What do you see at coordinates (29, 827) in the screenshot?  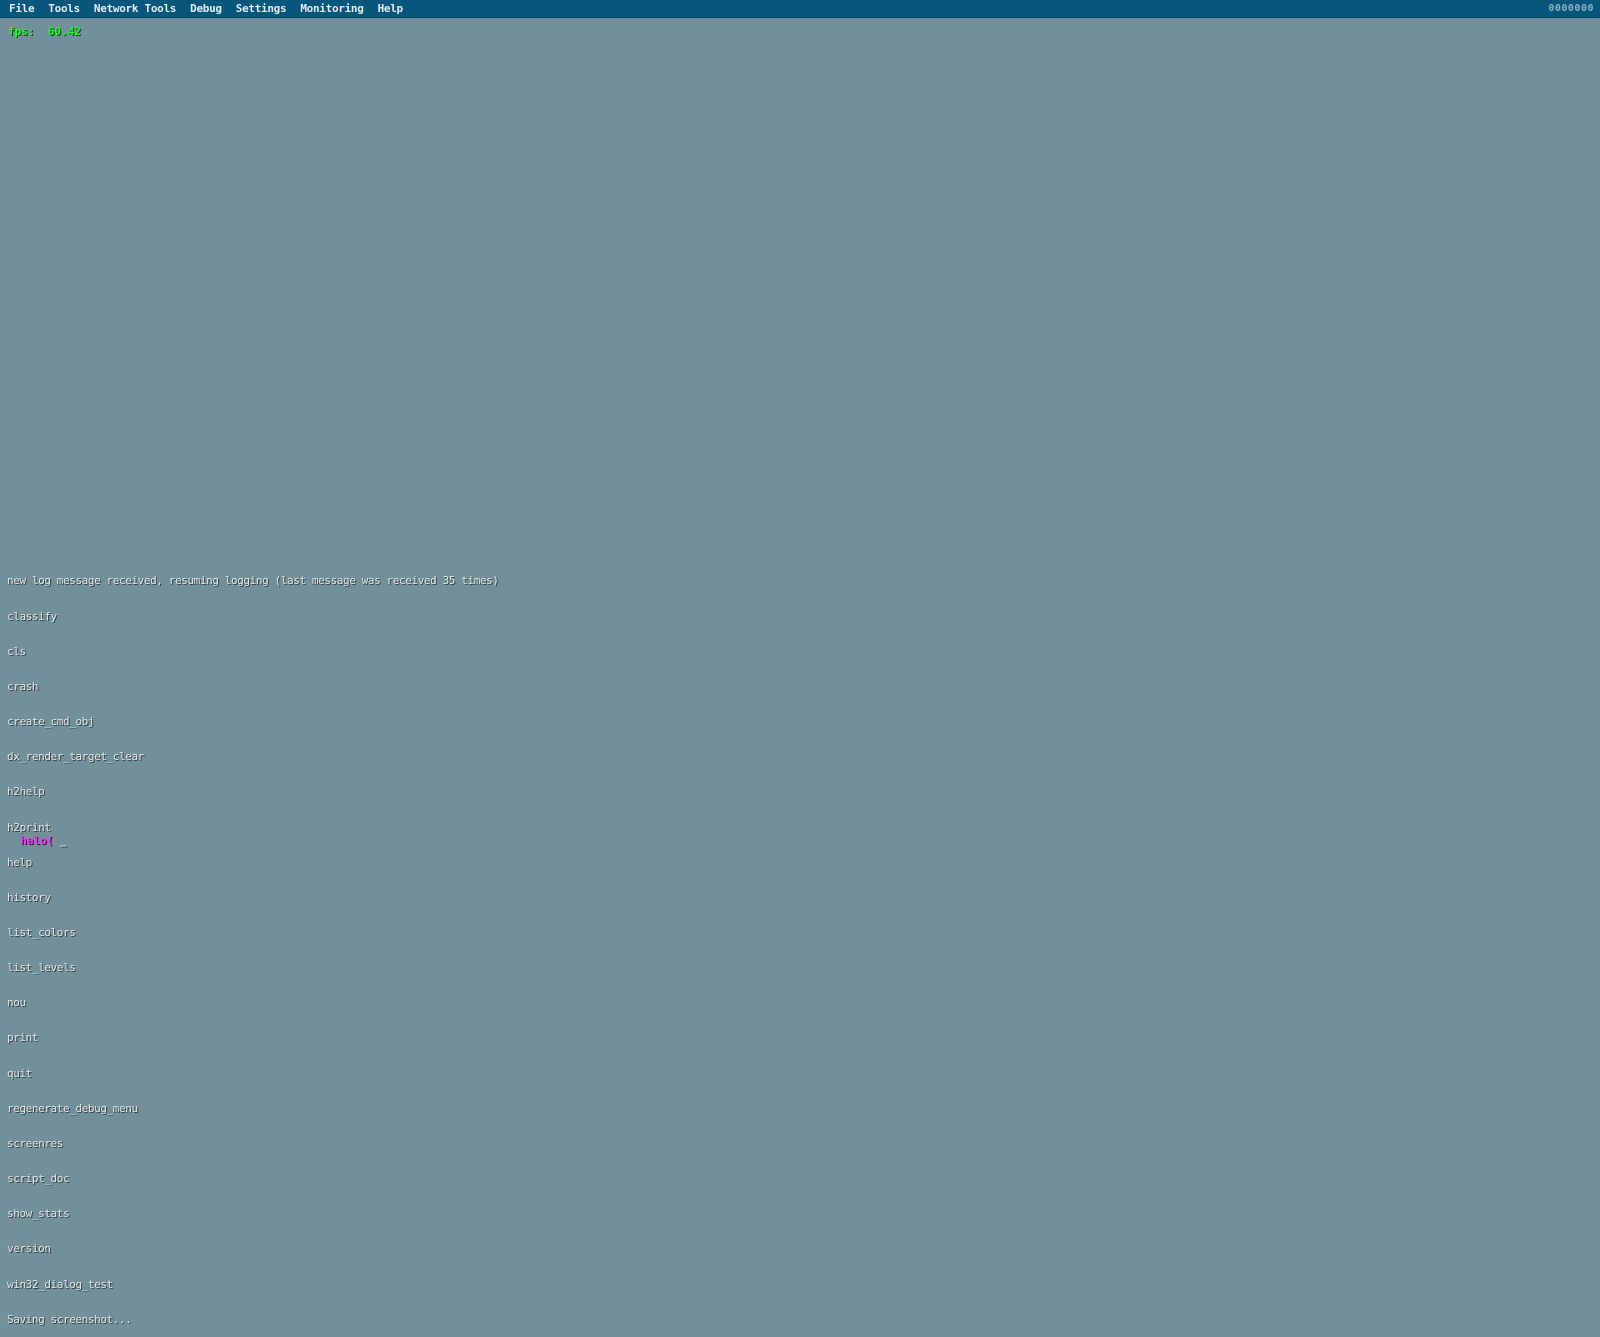 I see `console-line: h2print` at bounding box center [29, 827].